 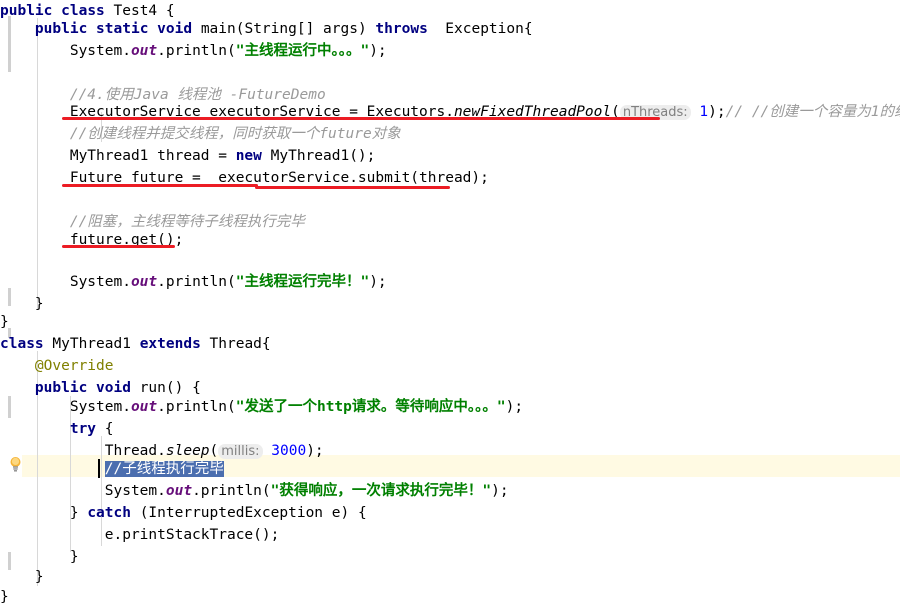 What do you see at coordinates (118, 156) in the screenshot?
I see `code-token-plain: MyThread1 thread =` at bounding box center [118, 156].